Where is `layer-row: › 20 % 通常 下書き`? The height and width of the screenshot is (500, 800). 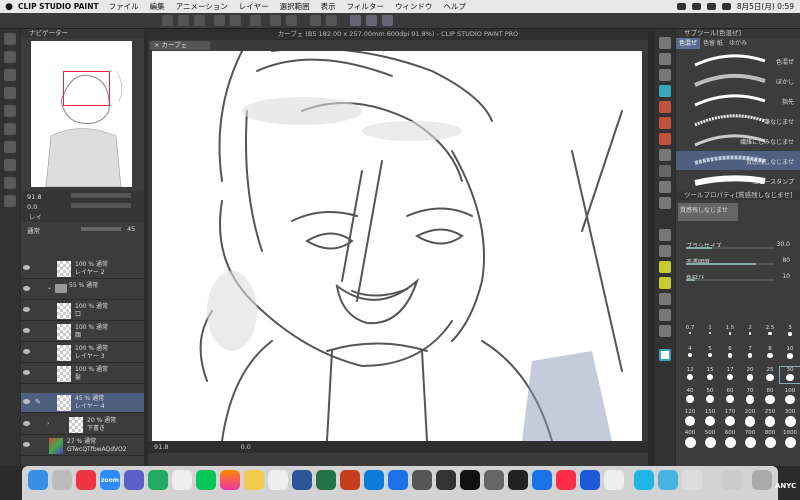
layer-row: › 20 % 通常 下書き is located at coordinates (82, 425).